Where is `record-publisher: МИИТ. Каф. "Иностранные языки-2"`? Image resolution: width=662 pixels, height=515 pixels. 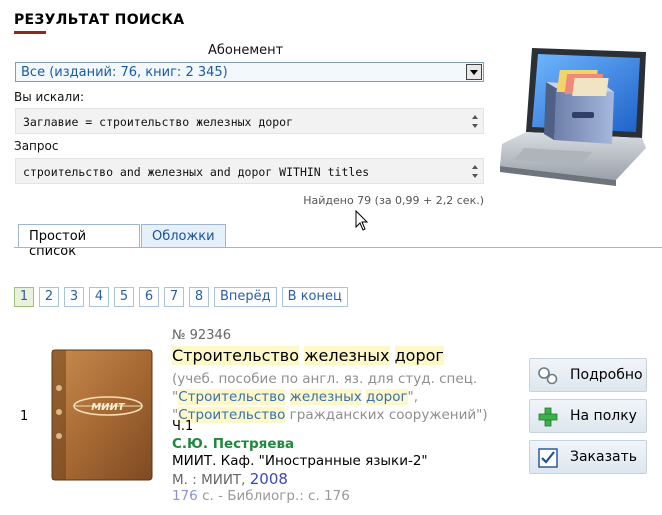 record-publisher: МИИТ. Каф. "Иностранные языки-2" is located at coordinates (300, 461).